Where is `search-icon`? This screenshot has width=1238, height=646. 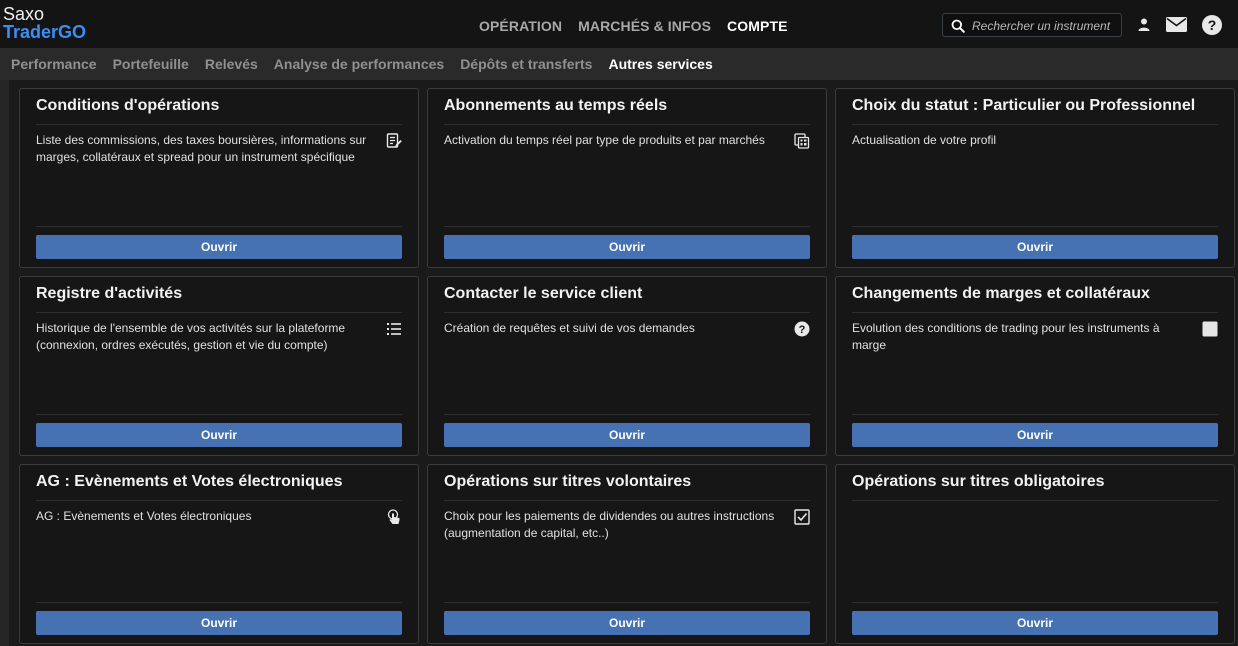 search-icon is located at coordinates (958, 26).